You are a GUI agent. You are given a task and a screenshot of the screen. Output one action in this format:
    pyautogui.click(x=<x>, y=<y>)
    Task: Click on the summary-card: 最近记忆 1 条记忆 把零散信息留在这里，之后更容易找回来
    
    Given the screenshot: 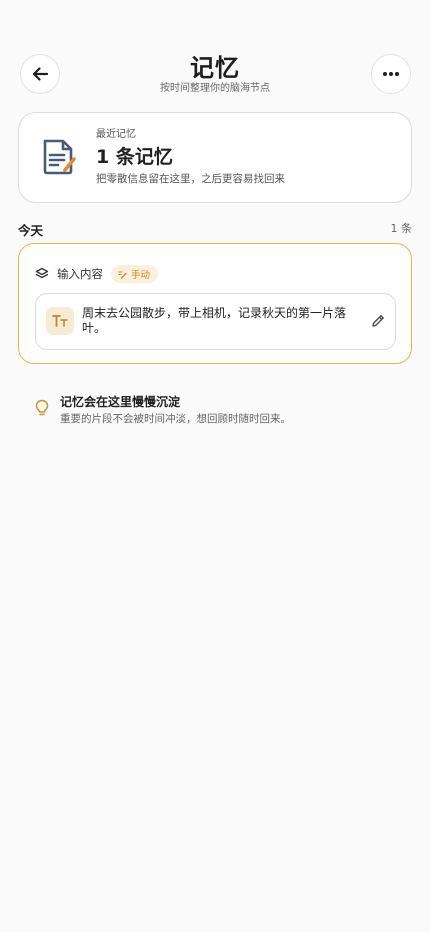 What is the action you would take?
    pyautogui.click(x=215, y=157)
    